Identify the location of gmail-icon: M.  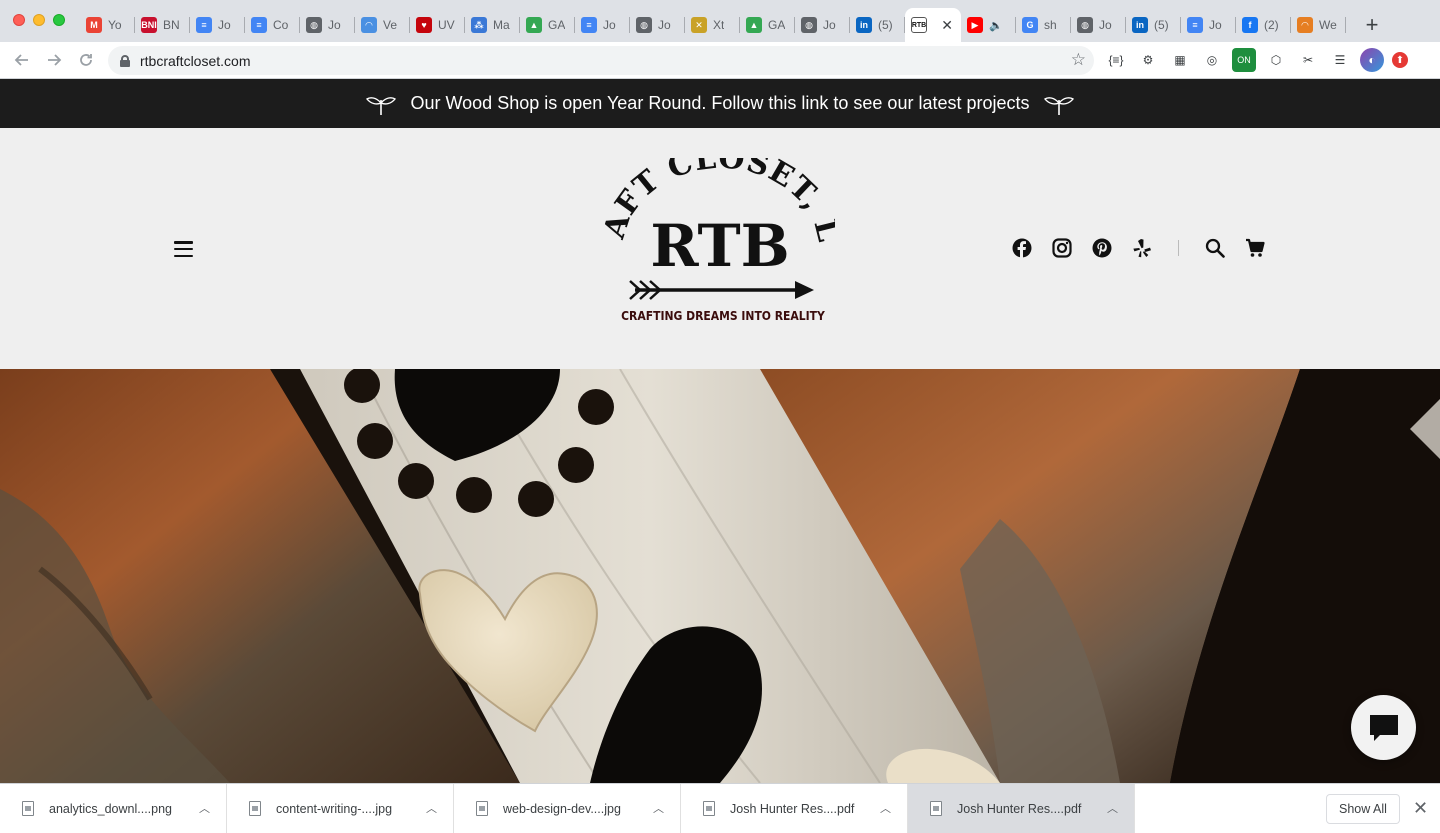
(94, 25).